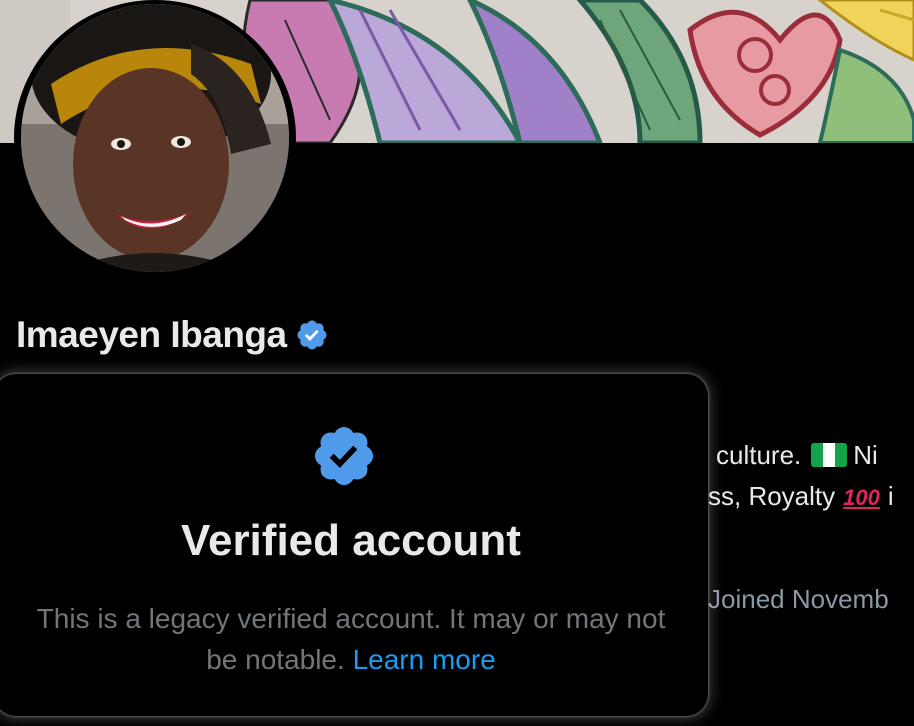 The image size is (914, 726). I want to click on nigeria-flag-icon, so click(829, 455).